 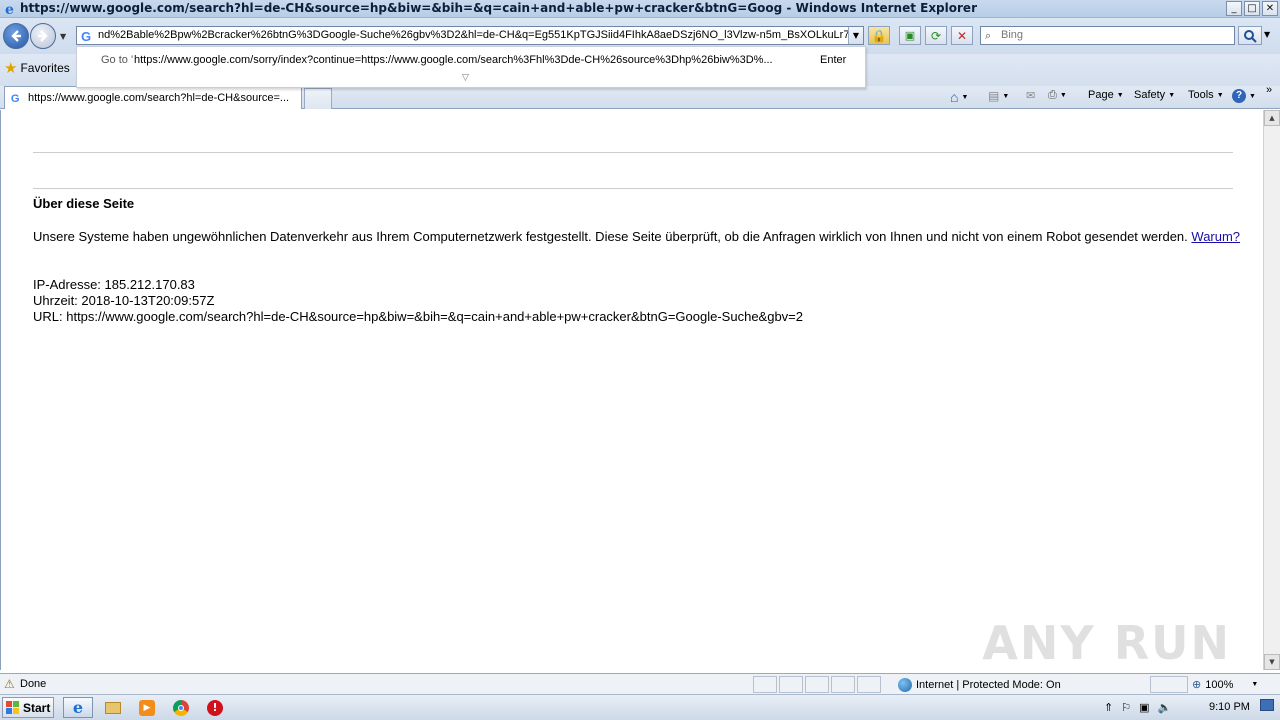 I want to click on taskbar-chrome, so click(x=181, y=707).